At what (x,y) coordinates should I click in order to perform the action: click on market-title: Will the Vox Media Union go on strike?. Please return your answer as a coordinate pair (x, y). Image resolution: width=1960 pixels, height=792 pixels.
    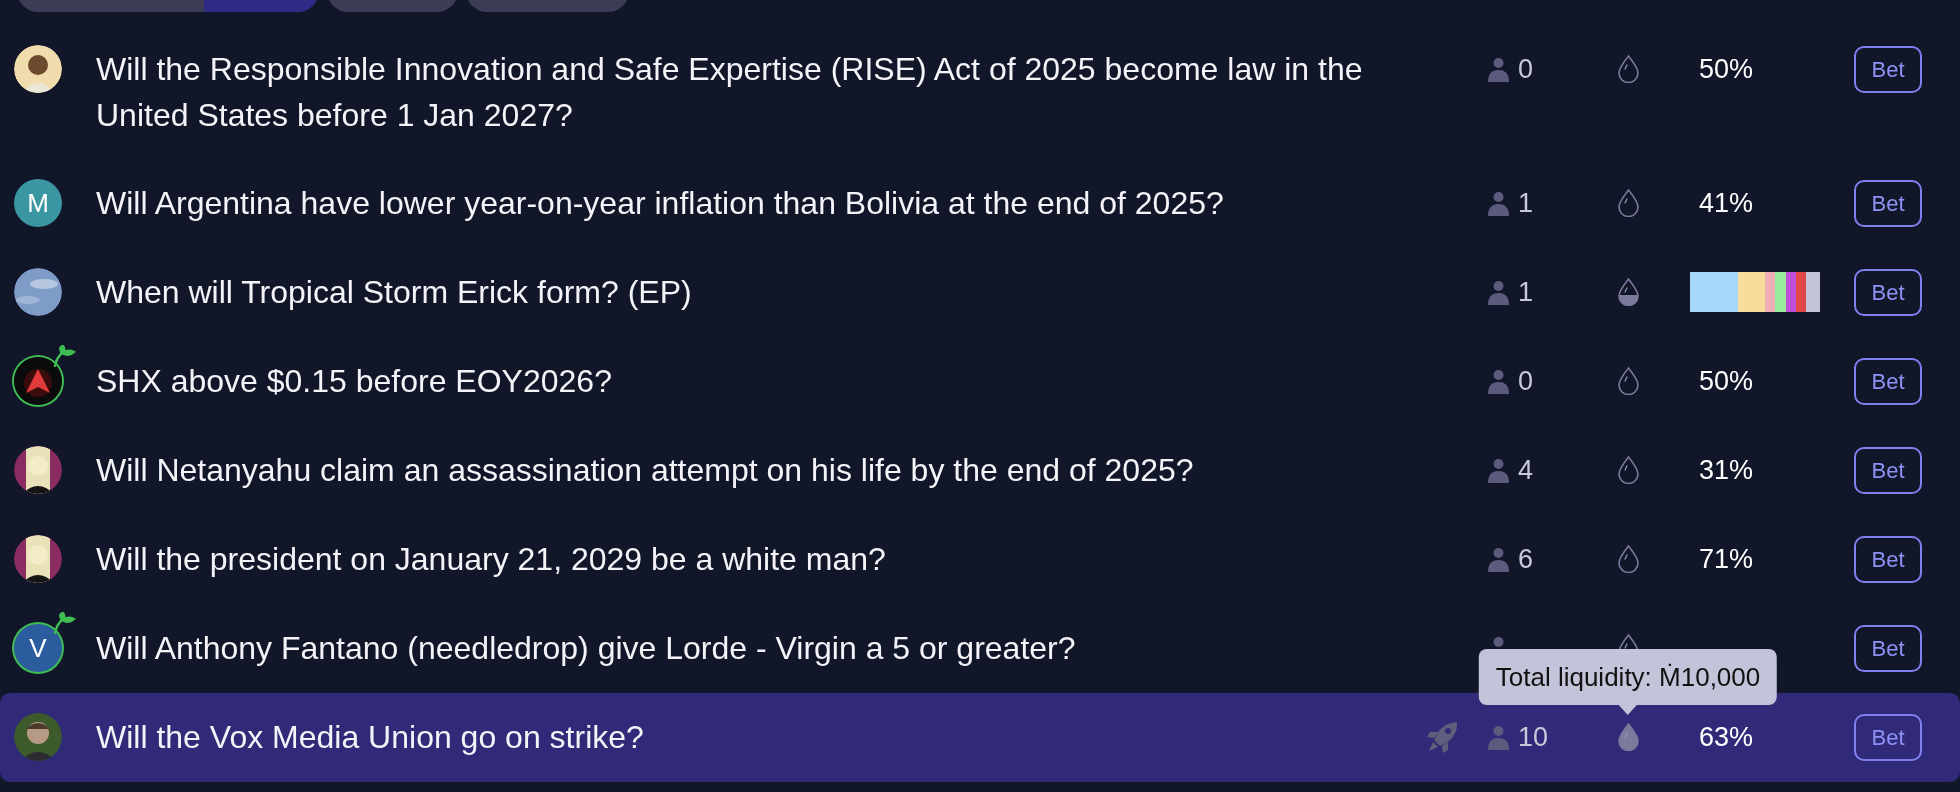
    Looking at the image, I should click on (738, 737).